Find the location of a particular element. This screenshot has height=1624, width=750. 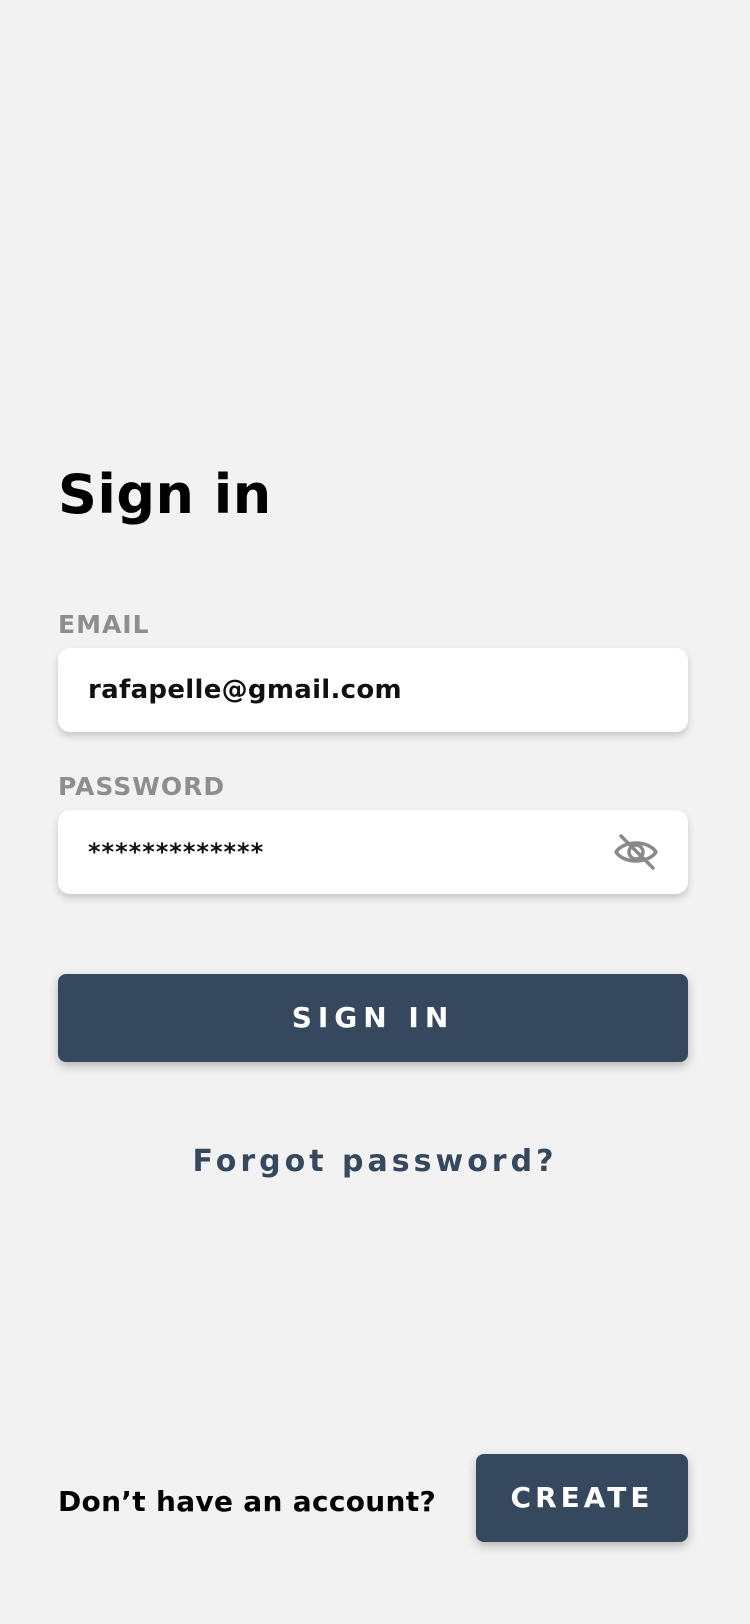

email-field: rafapelle@gmail.com is located at coordinates (373, 690).